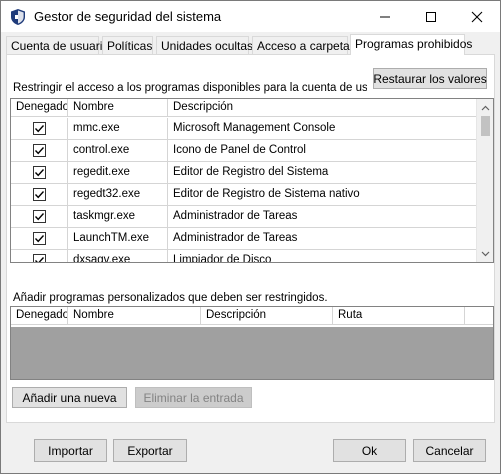  I want to click on table-row: control.exe Icono de Panel de Control, so click(244, 151).